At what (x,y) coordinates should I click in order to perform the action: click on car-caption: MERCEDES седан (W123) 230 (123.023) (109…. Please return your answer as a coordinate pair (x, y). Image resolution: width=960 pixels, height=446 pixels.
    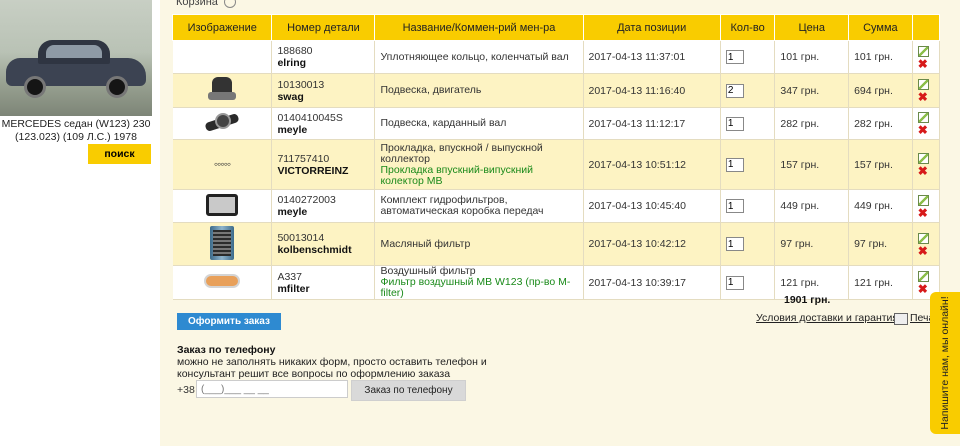
    Looking at the image, I should click on (76, 130).